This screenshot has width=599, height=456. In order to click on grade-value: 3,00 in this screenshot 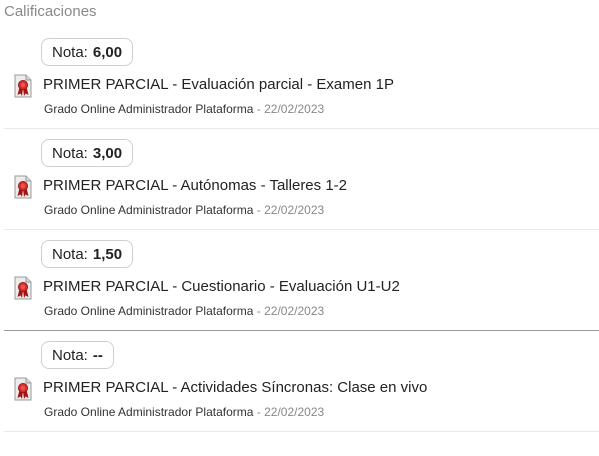, I will do `click(107, 153)`.